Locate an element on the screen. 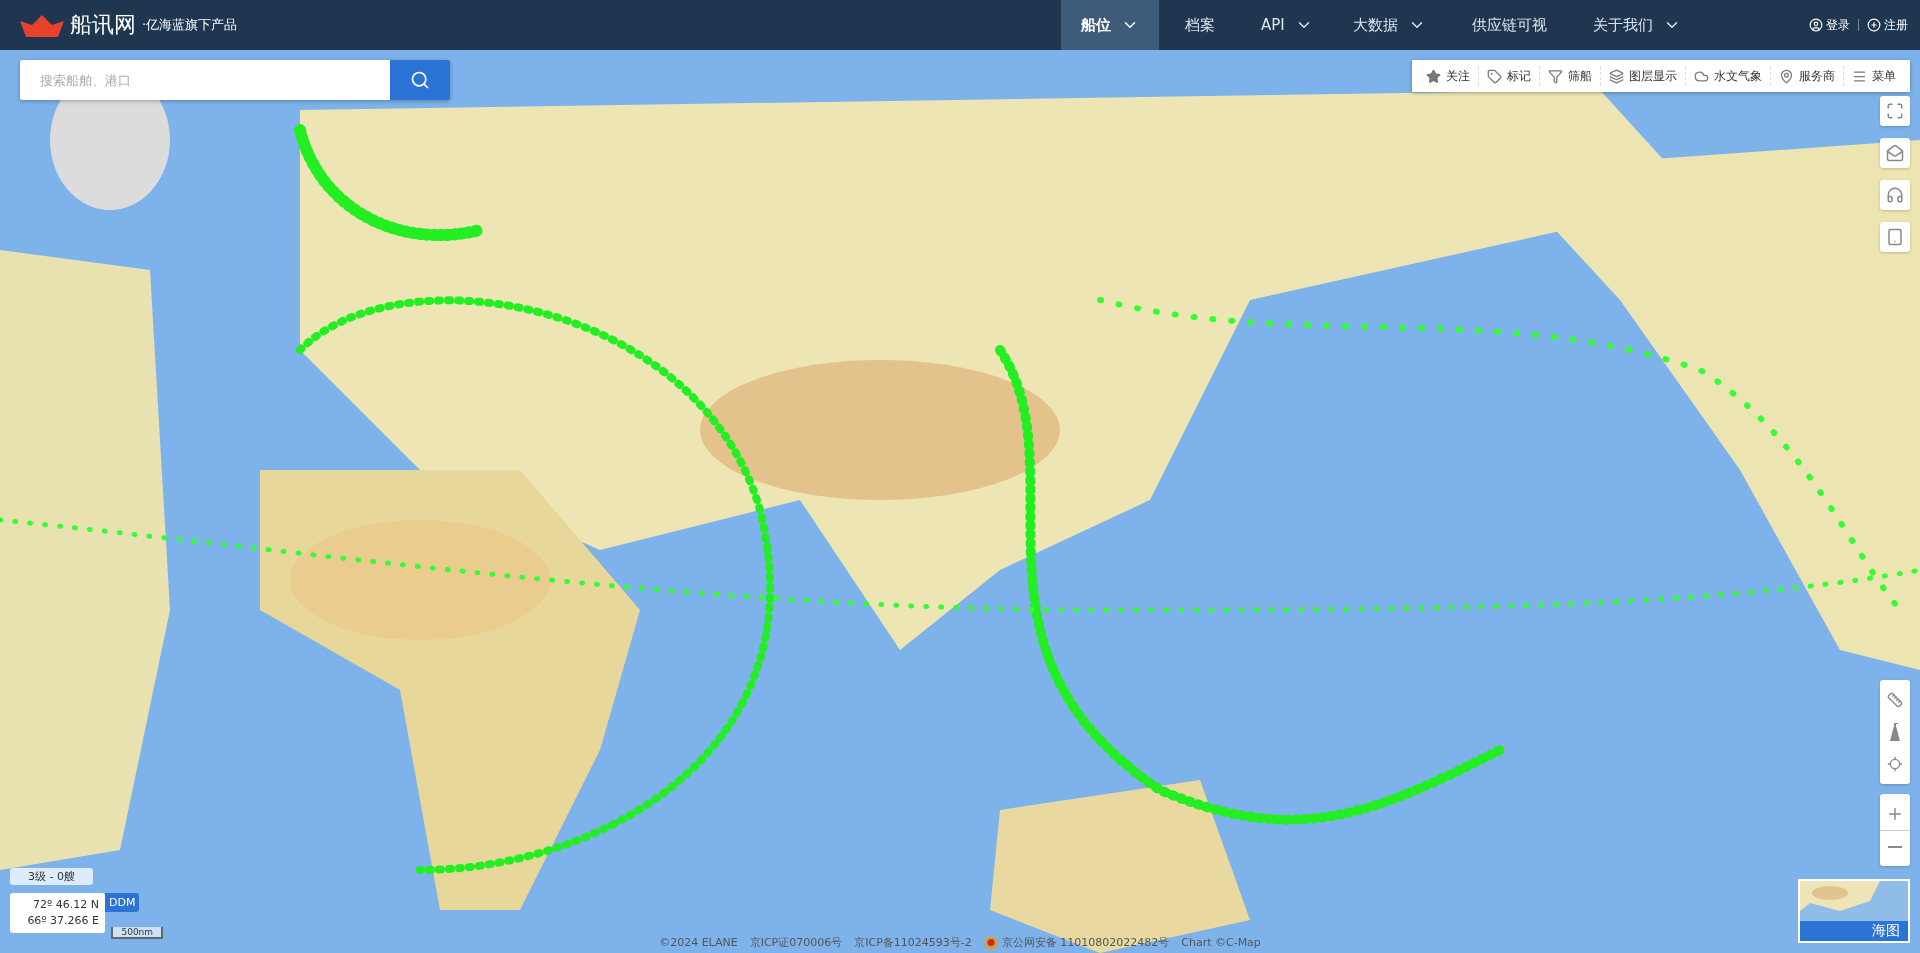 This screenshot has width=1920, height=953. nav-item: 关于我们 is located at coordinates (1636, 25).